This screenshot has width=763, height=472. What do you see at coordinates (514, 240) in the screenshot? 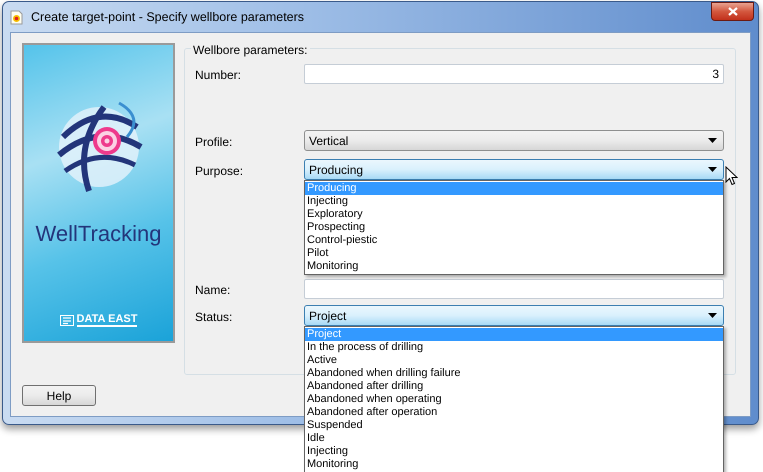
I see `dropdown-option: Control-piestic` at bounding box center [514, 240].